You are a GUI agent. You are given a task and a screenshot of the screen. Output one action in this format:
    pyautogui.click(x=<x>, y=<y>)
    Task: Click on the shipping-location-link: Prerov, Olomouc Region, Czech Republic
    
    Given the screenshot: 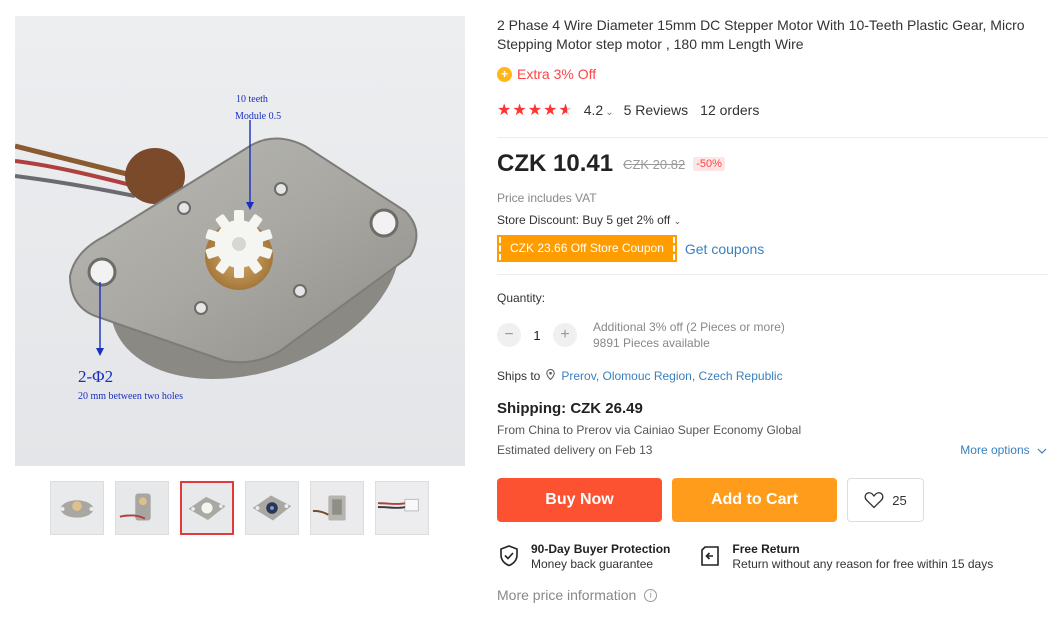 What is the action you would take?
    pyautogui.click(x=671, y=376)
    